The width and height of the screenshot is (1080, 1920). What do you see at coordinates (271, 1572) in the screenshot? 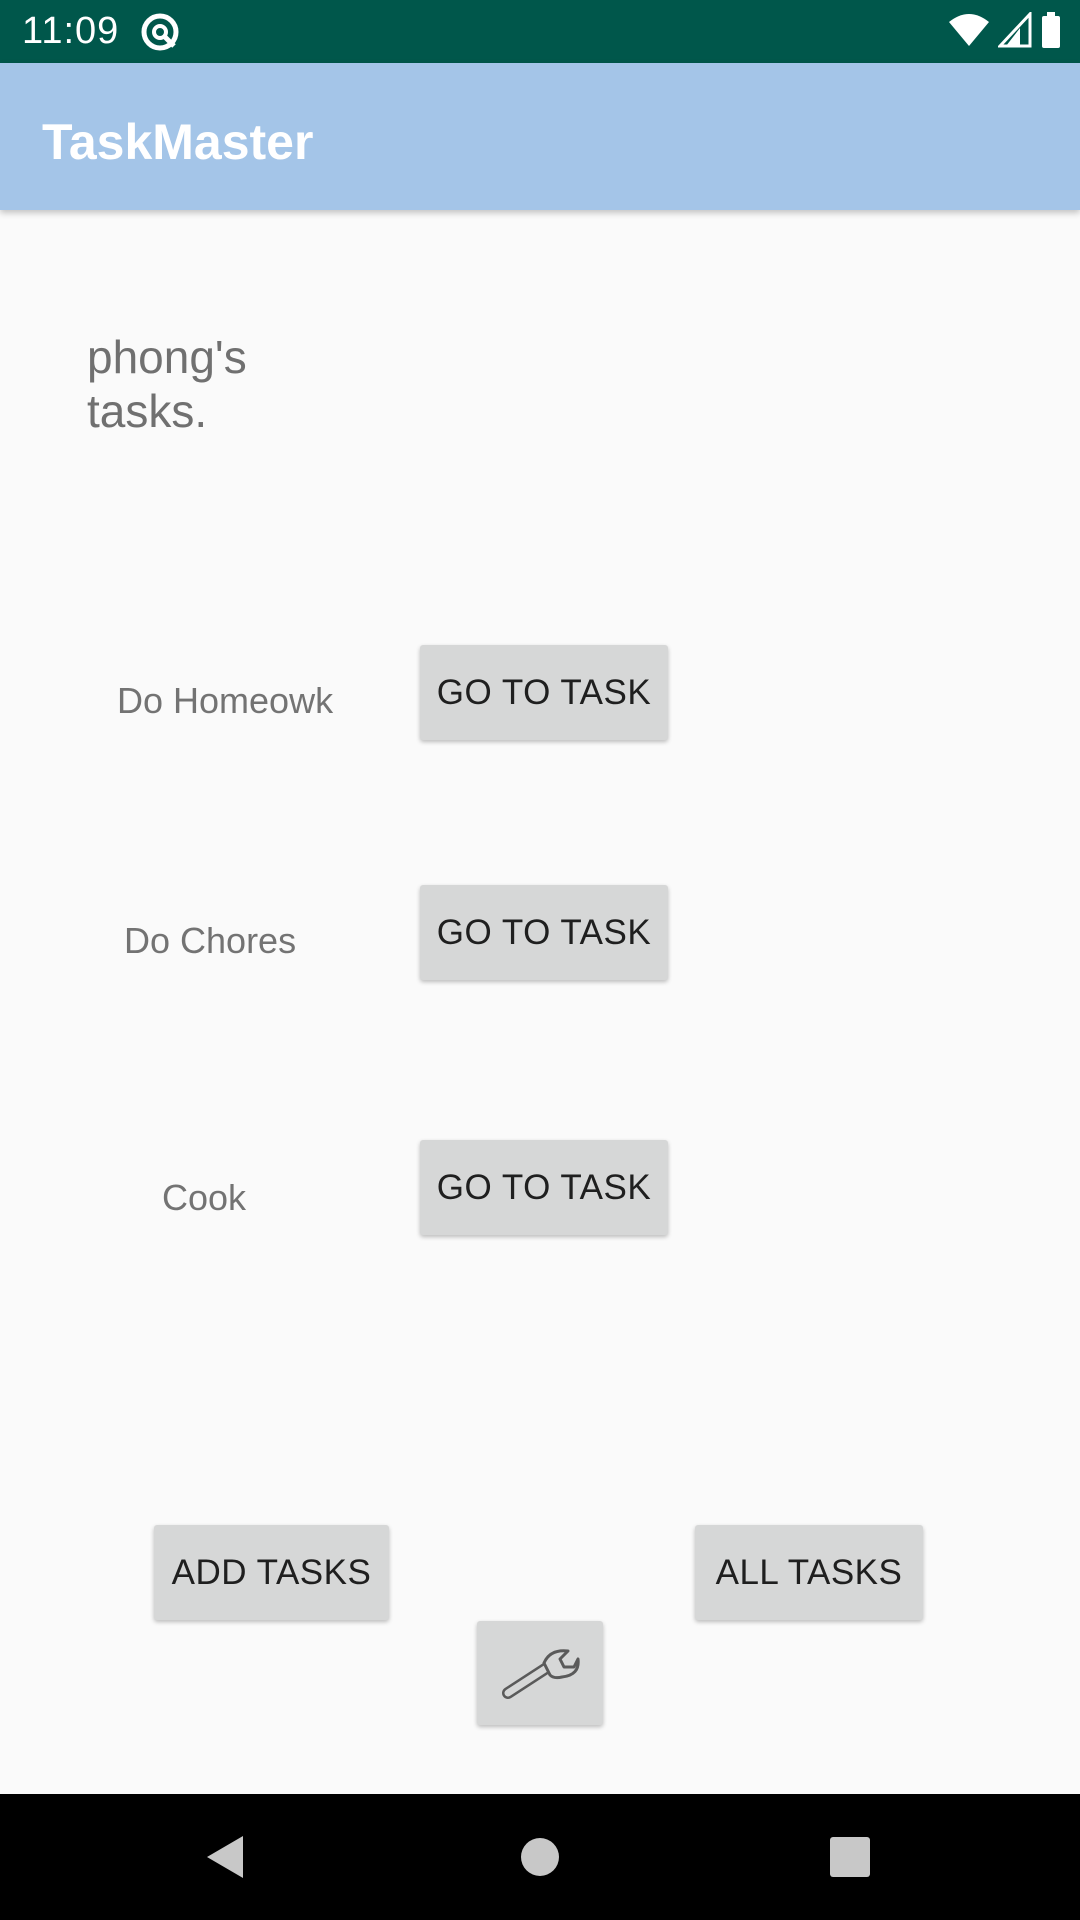
I see `add-tasks-button: ADD TASKS` at bounding box center [271, 1572].